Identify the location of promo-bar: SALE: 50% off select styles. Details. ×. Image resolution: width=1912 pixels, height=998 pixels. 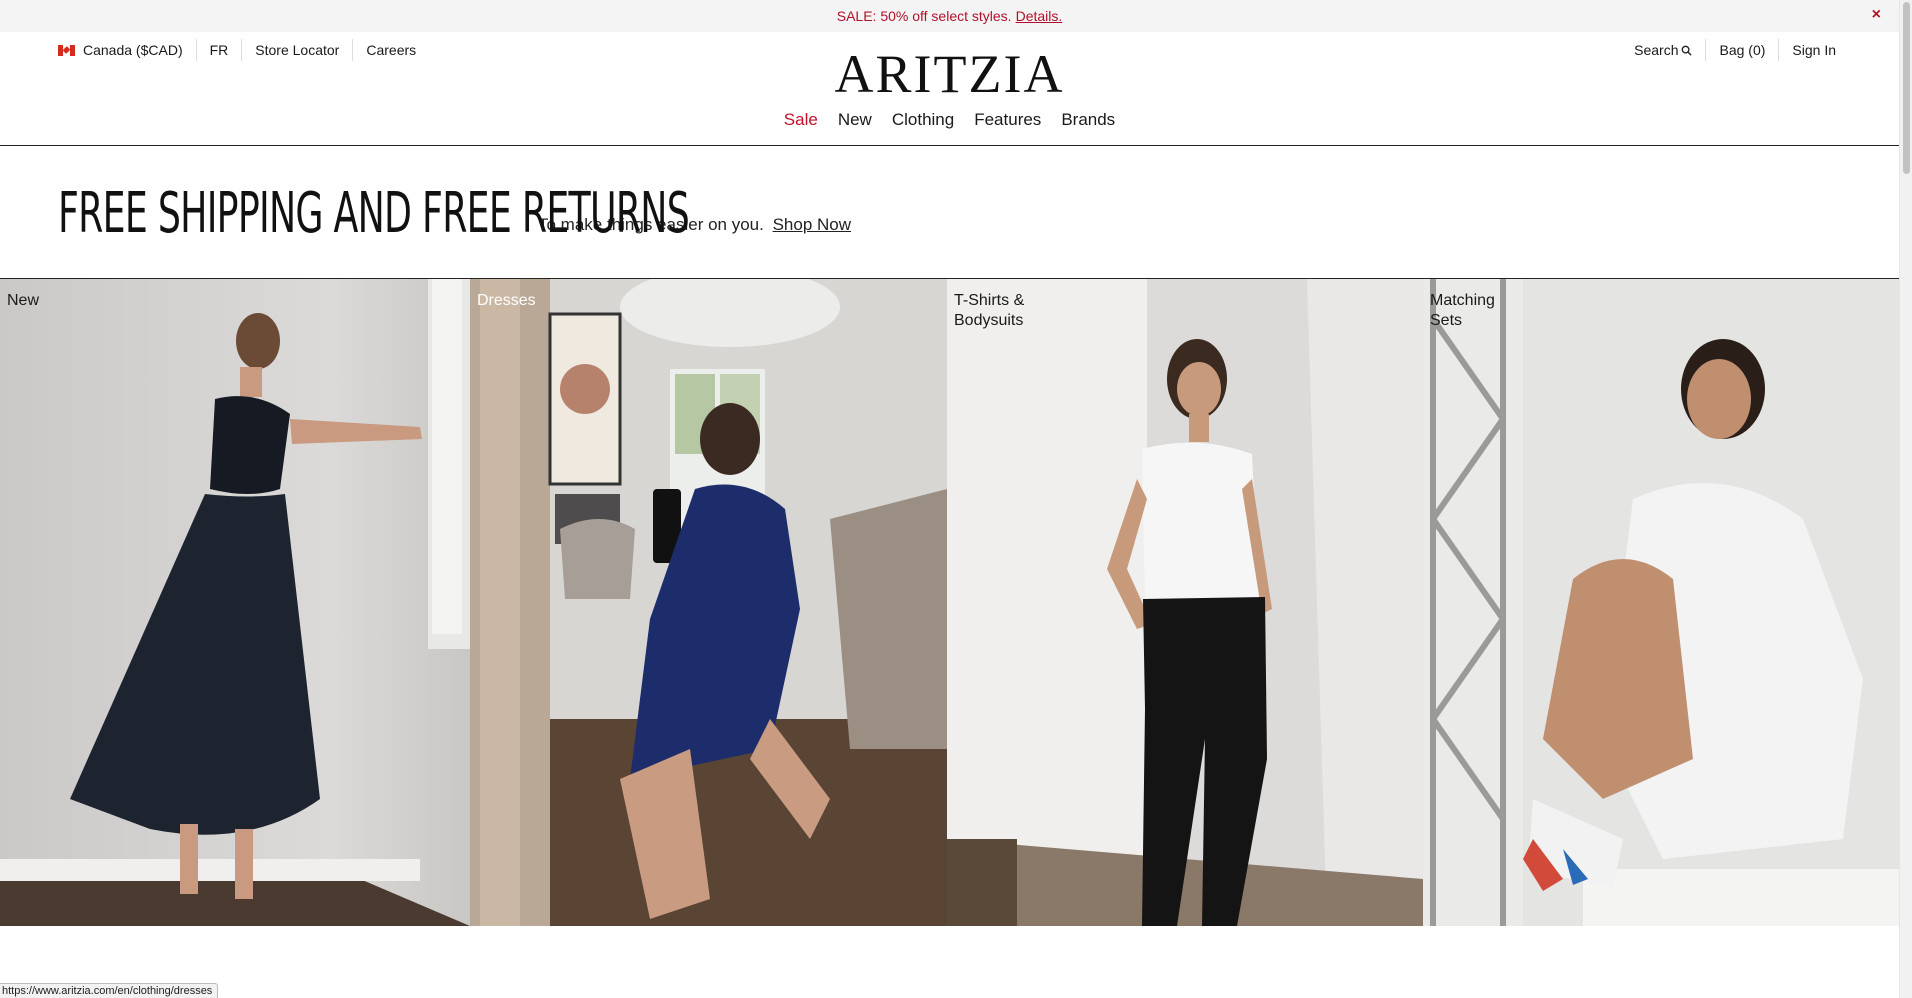
(949, 16).